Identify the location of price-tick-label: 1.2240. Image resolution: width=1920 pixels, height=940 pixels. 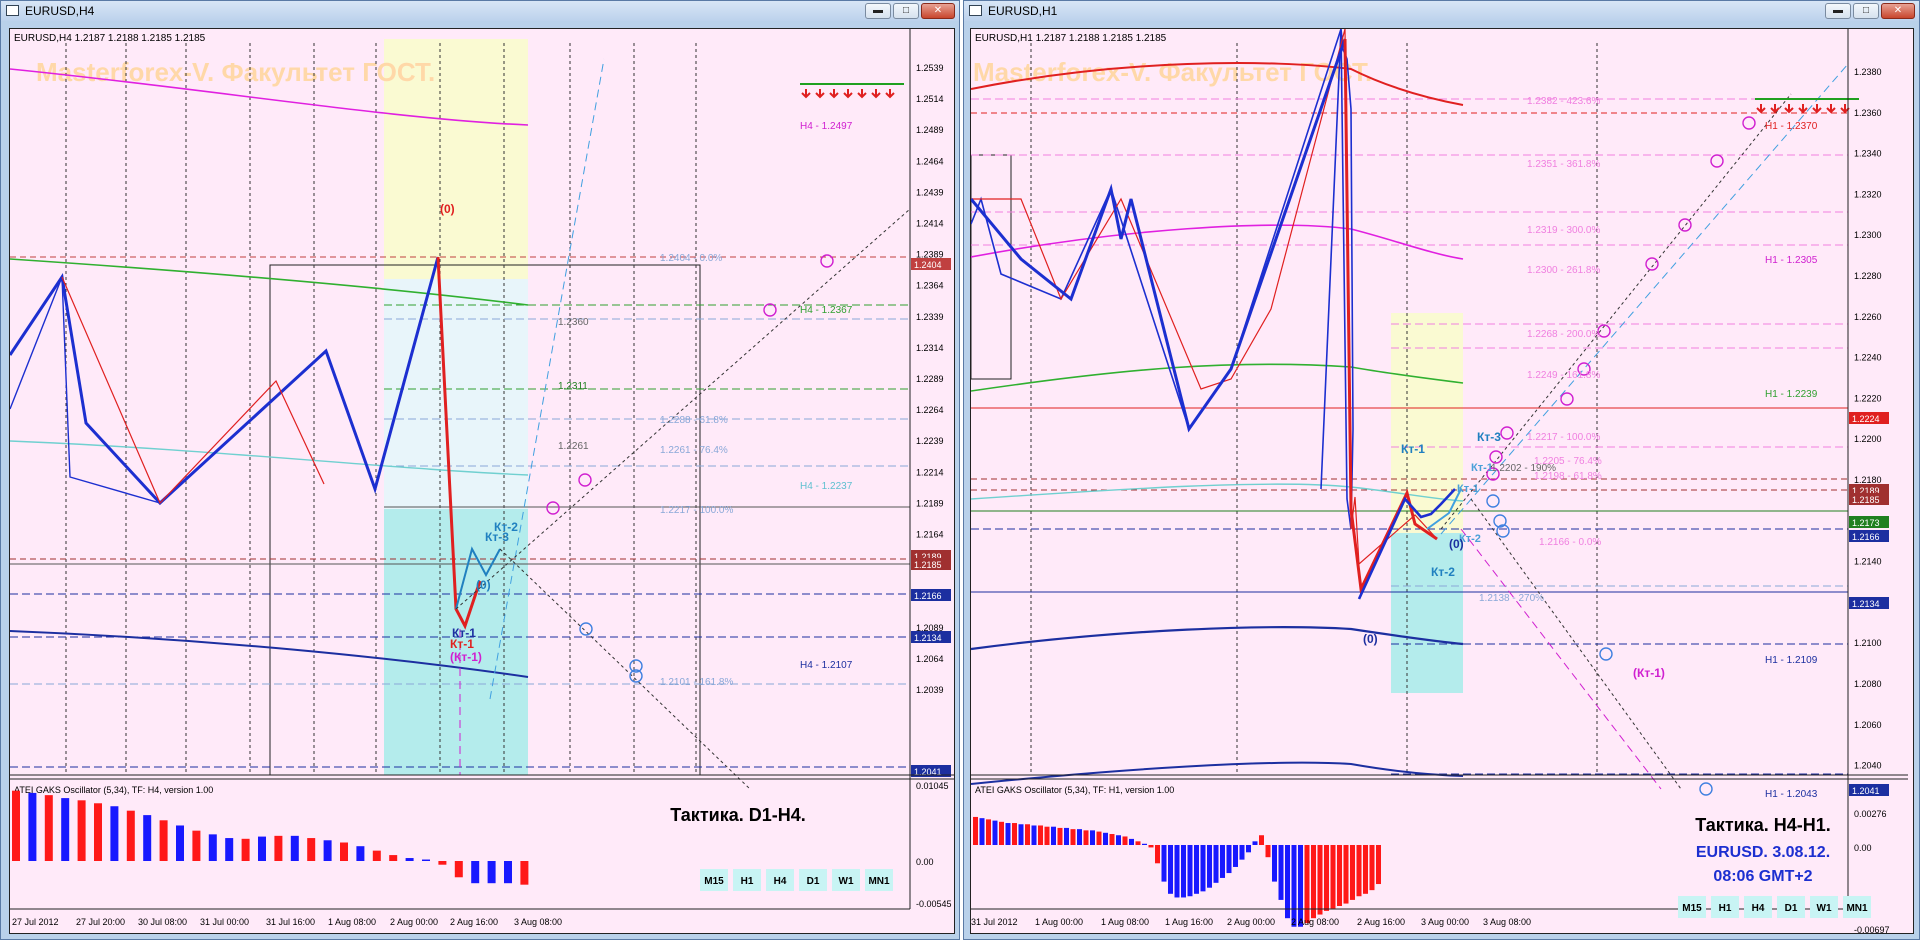
(1868, 358).